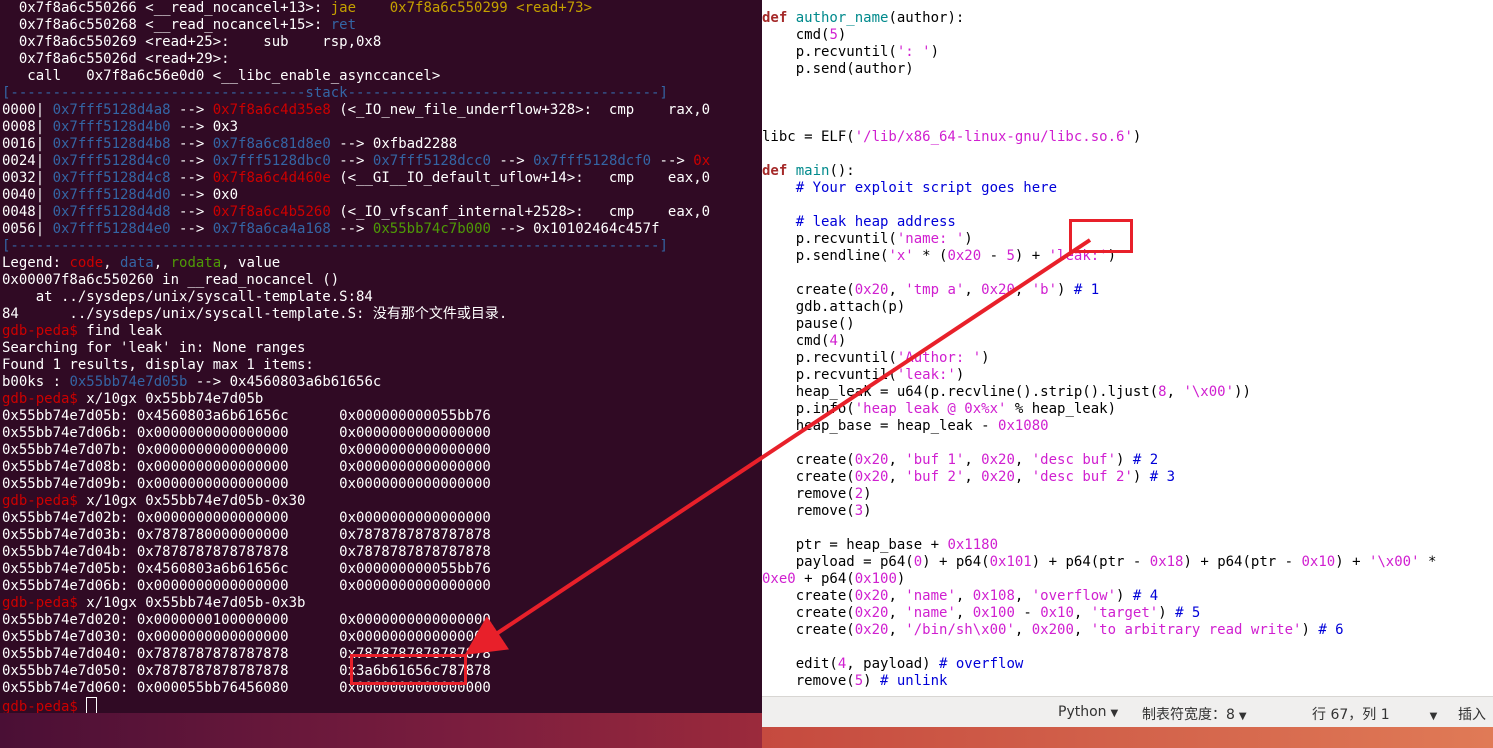 This screenshot has height=748, width=1493. I want to click on code-token: # unlink, so click(914, 681).